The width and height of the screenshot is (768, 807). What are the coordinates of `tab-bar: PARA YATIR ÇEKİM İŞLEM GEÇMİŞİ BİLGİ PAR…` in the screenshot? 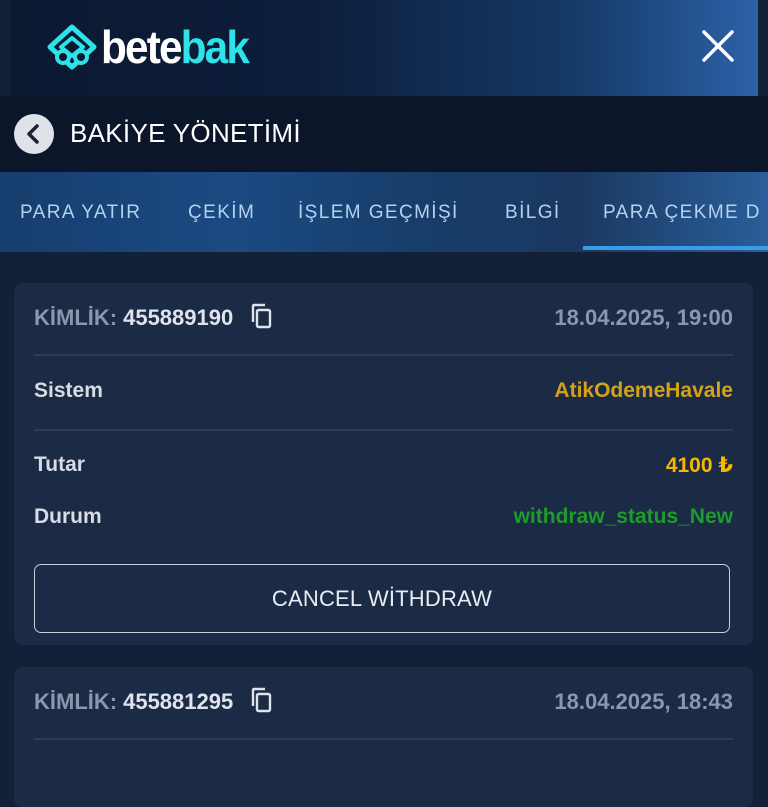 It's located at (384, 212).